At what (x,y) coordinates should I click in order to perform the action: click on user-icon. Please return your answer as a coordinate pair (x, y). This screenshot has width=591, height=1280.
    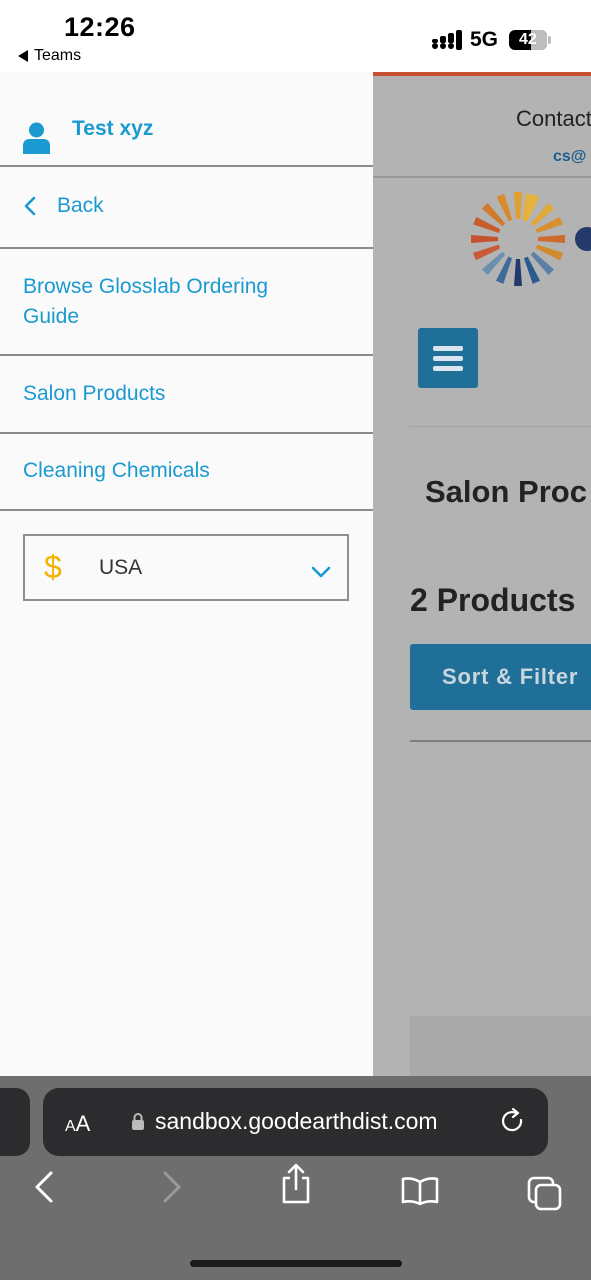
    Looking at the image, I should click on (36, 138).